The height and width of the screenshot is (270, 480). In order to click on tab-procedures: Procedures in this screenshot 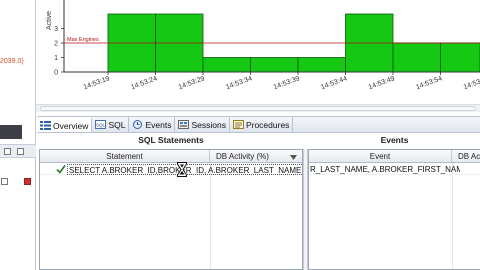, I will do `click(262, 124)`.